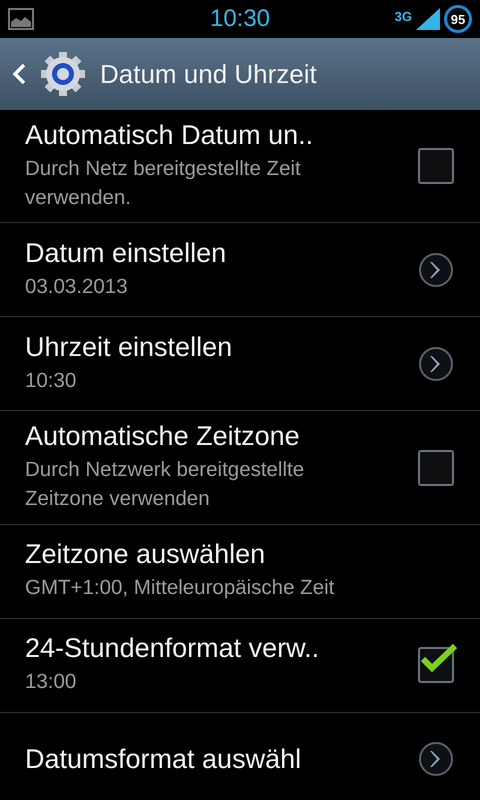 This screenshot has width=480, height=800. I want to click on settings-item: Automatisch Datum un.. Durch Netz bereitgestellte Zeit verwenden., so click(240, 167).